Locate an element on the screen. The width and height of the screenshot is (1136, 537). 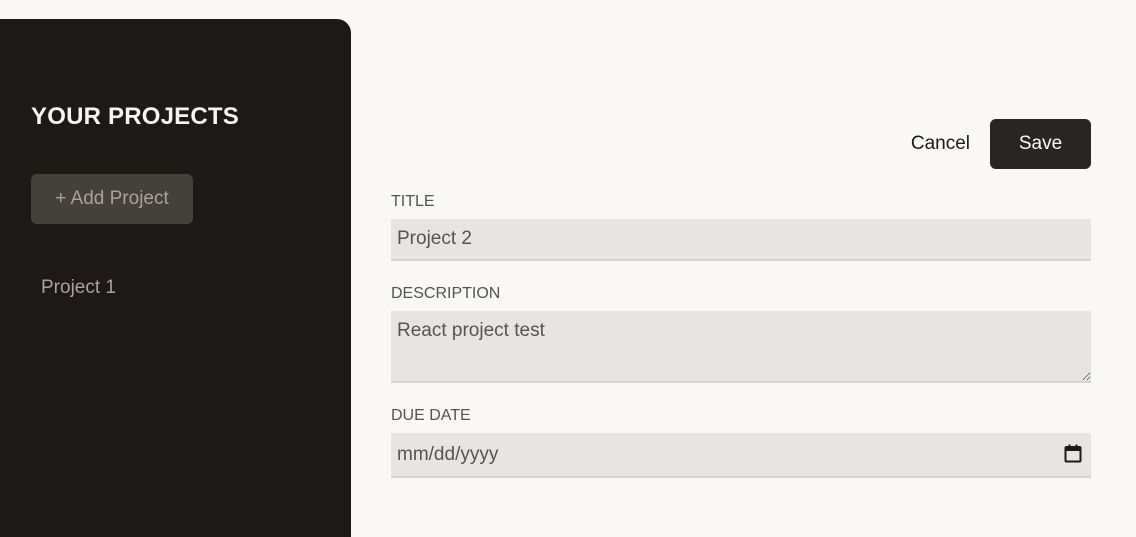
title-input is located at coordinates (741, 240).